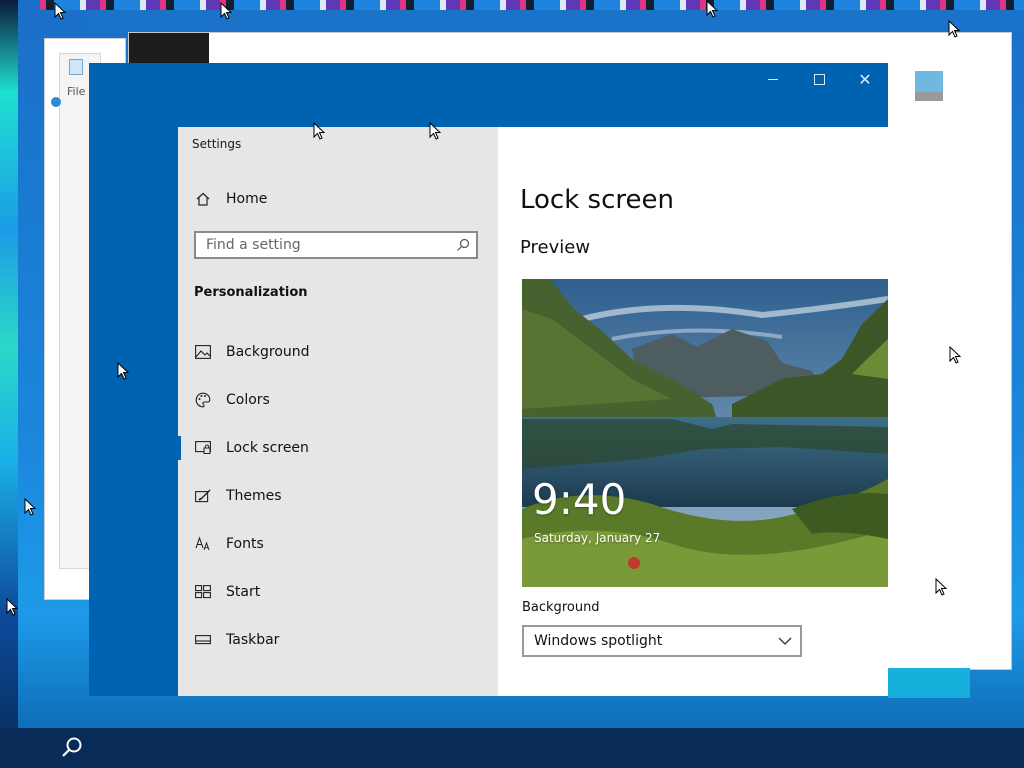  Describe the element at coordinates (512, 748) in the screenshot. I see `taskbar` at that location.